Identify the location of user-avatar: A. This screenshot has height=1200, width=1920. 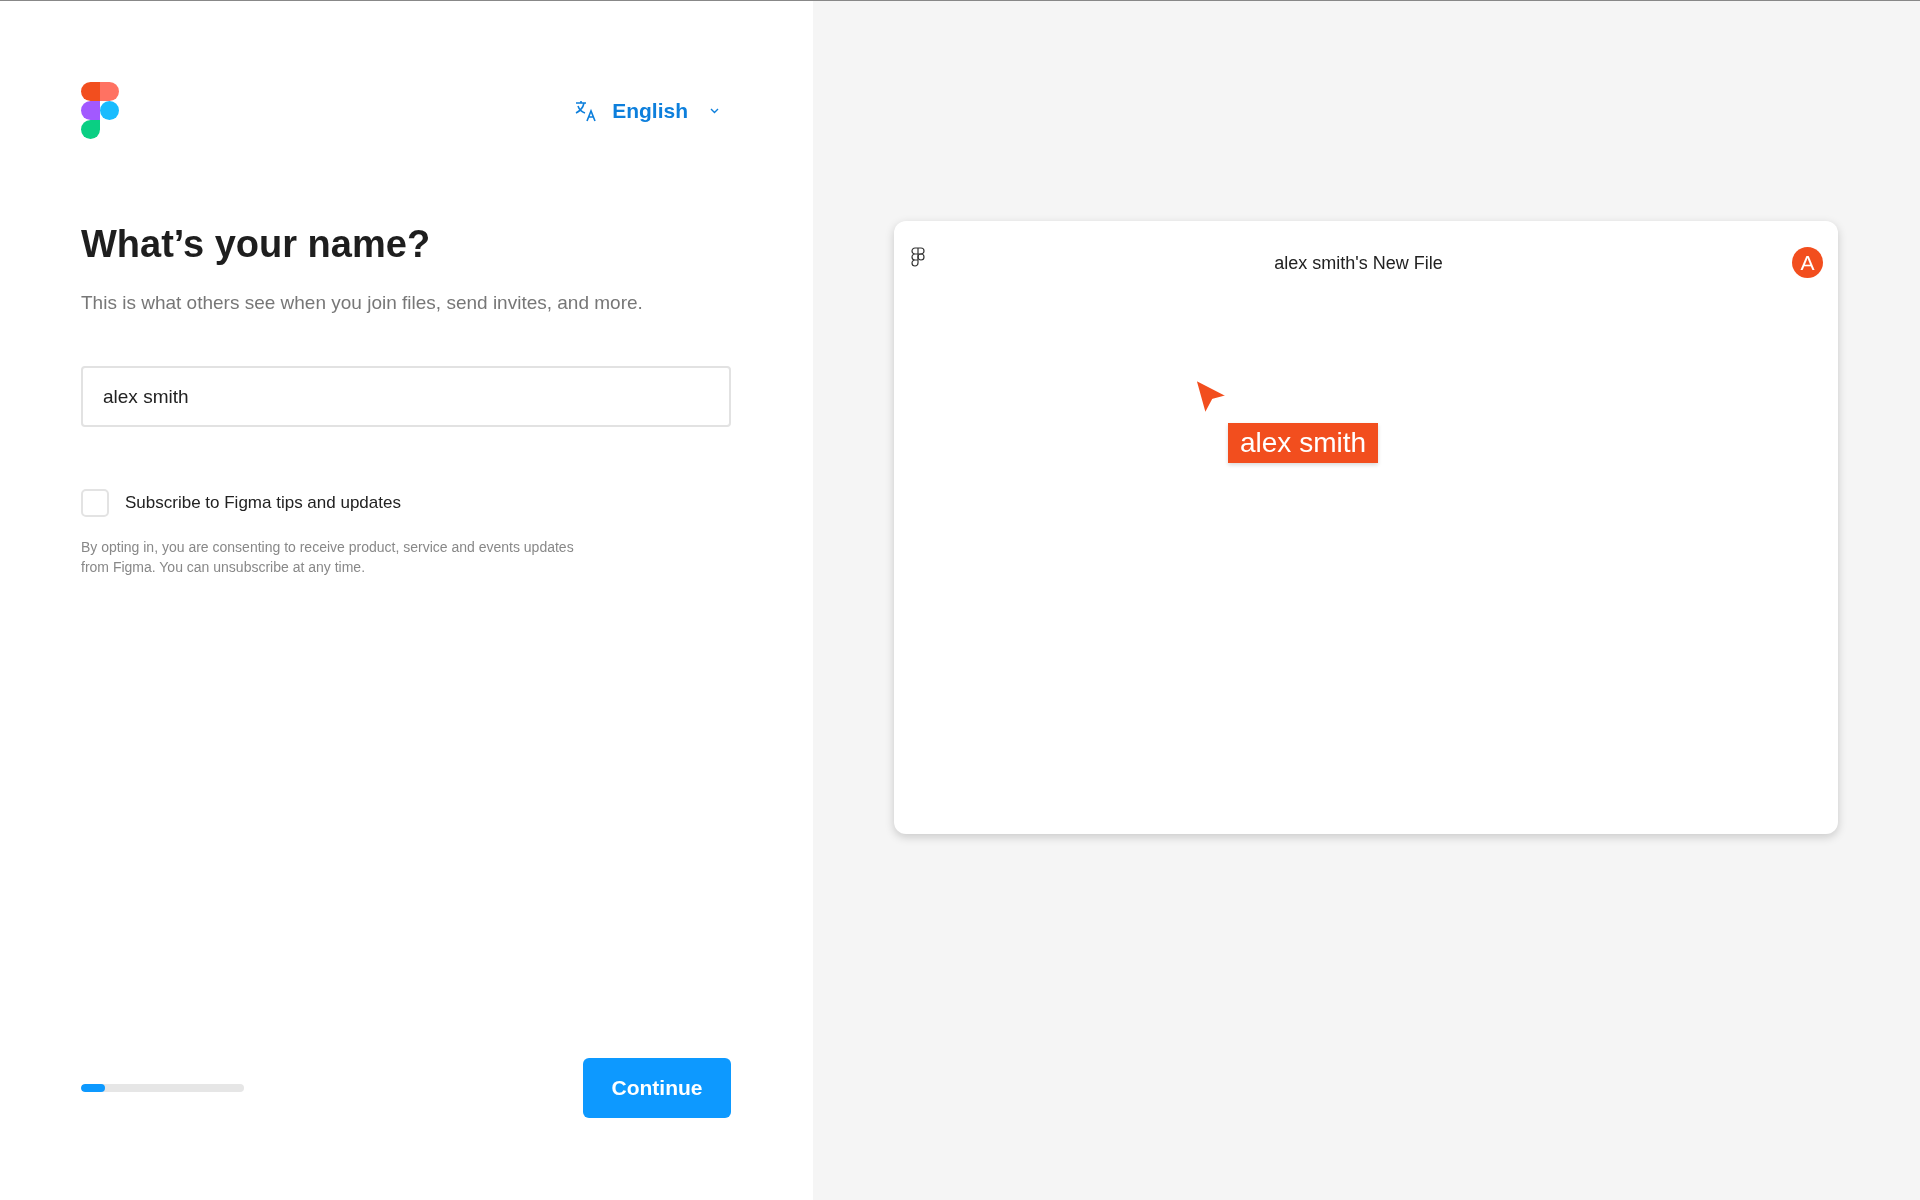
(1807, 262).